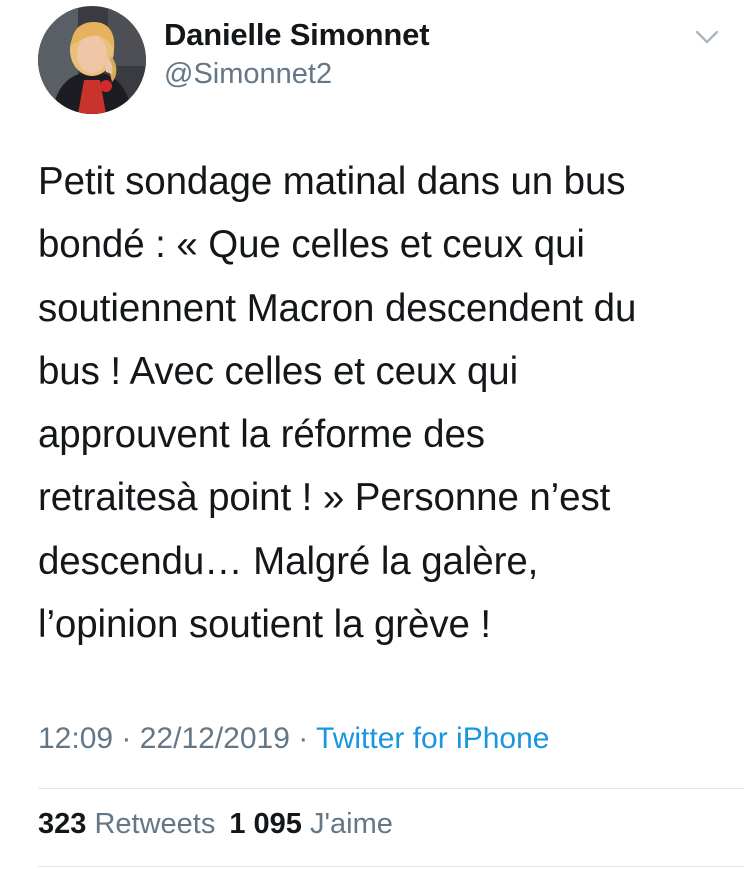 The height and width of the screenshot is (869, 744). I want to click on retweets-stat: 323 Retweets, so click(126, 824).